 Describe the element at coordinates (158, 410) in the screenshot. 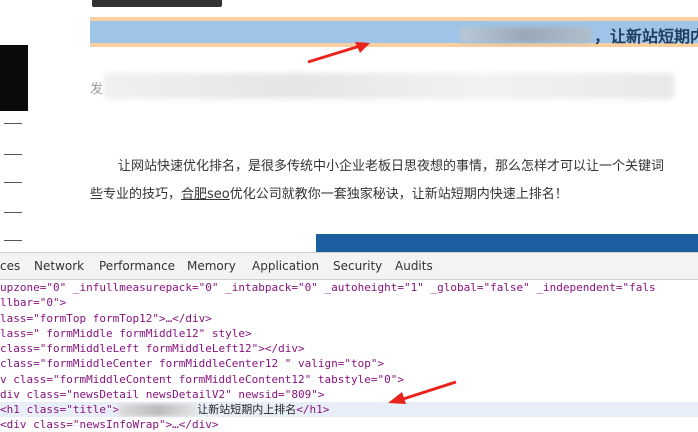

I see `blurred-code` at that location.